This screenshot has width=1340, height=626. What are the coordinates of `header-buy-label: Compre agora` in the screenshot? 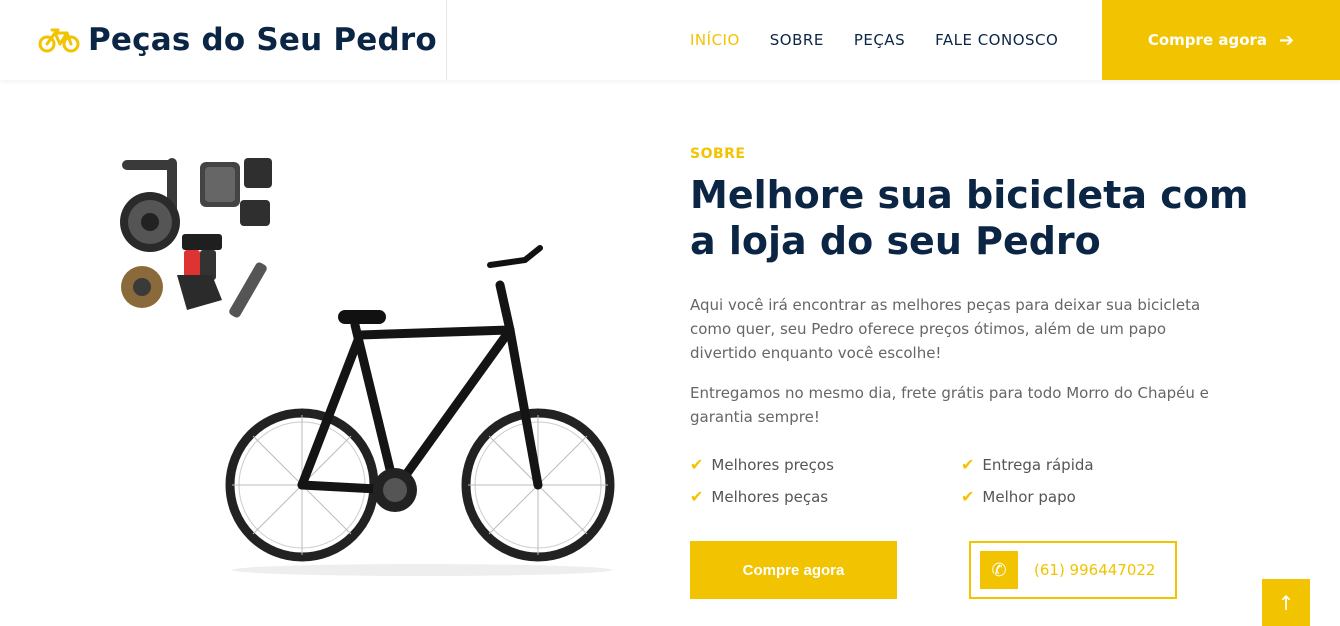 It's located at (1207, 40).